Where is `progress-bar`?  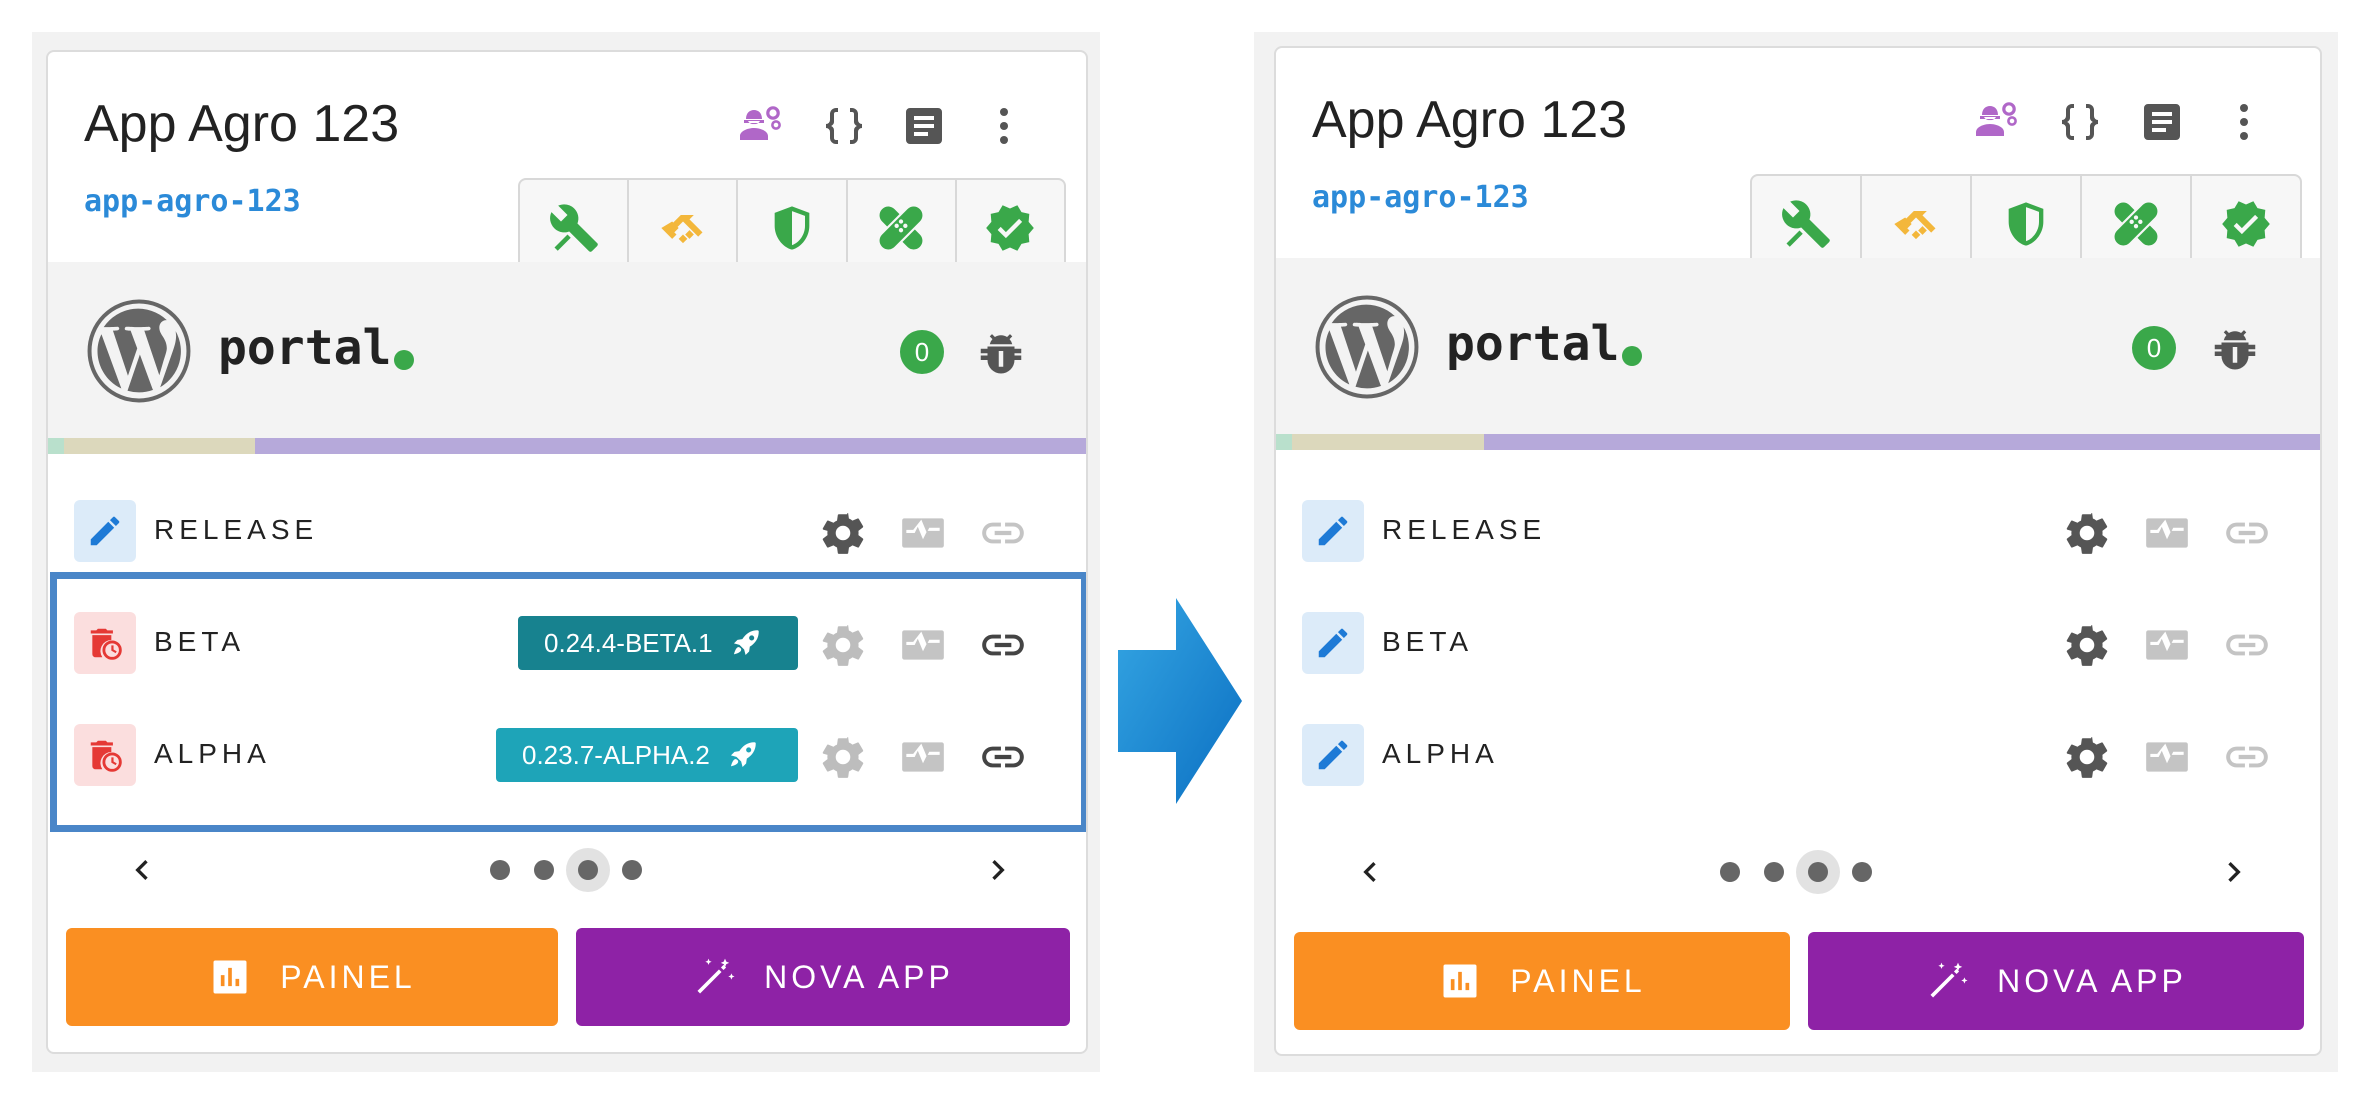
progress-bar is located at coordinates (1798, 442).